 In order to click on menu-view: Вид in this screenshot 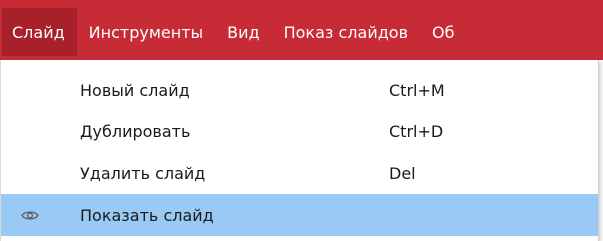, I will do `click(243, 32)`.